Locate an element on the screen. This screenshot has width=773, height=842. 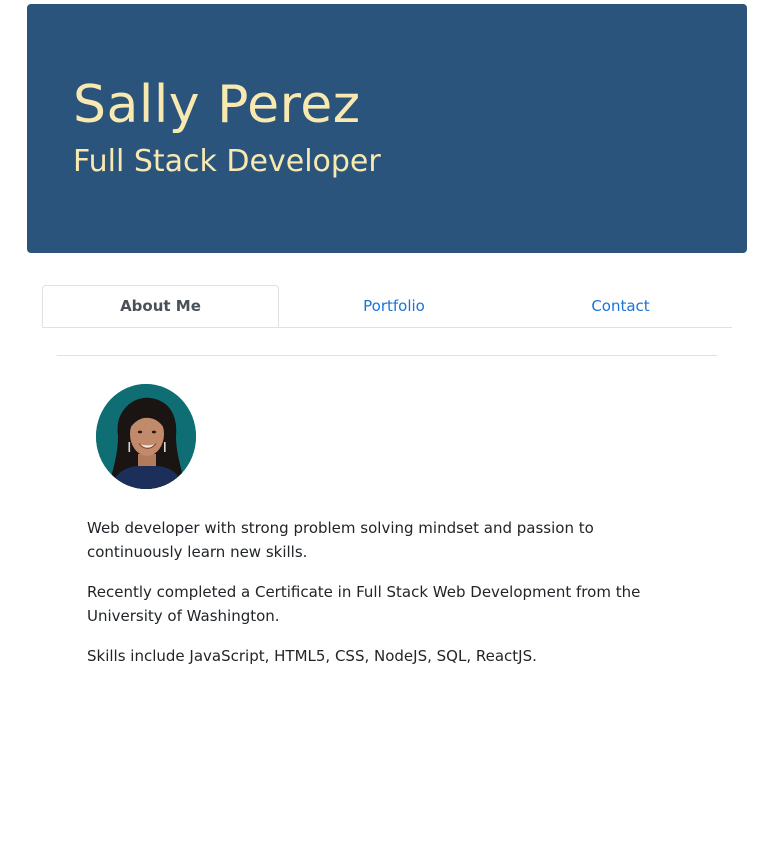
hero-role: Full Stack Developer is located at coordinates (227, 161).